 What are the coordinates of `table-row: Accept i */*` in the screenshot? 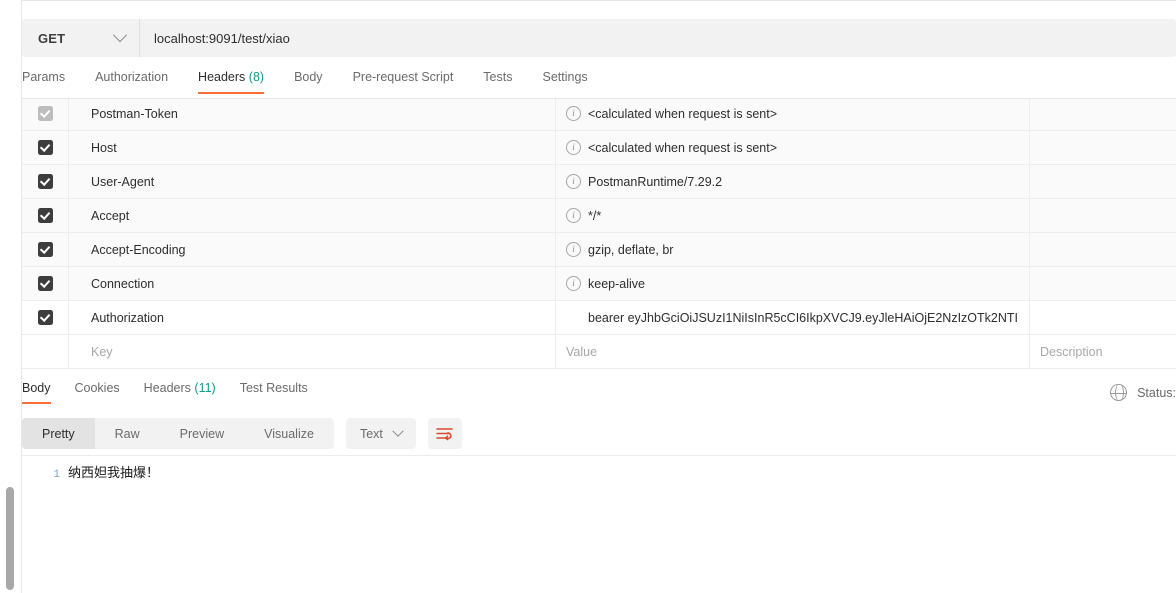 It's located at (599, 216).